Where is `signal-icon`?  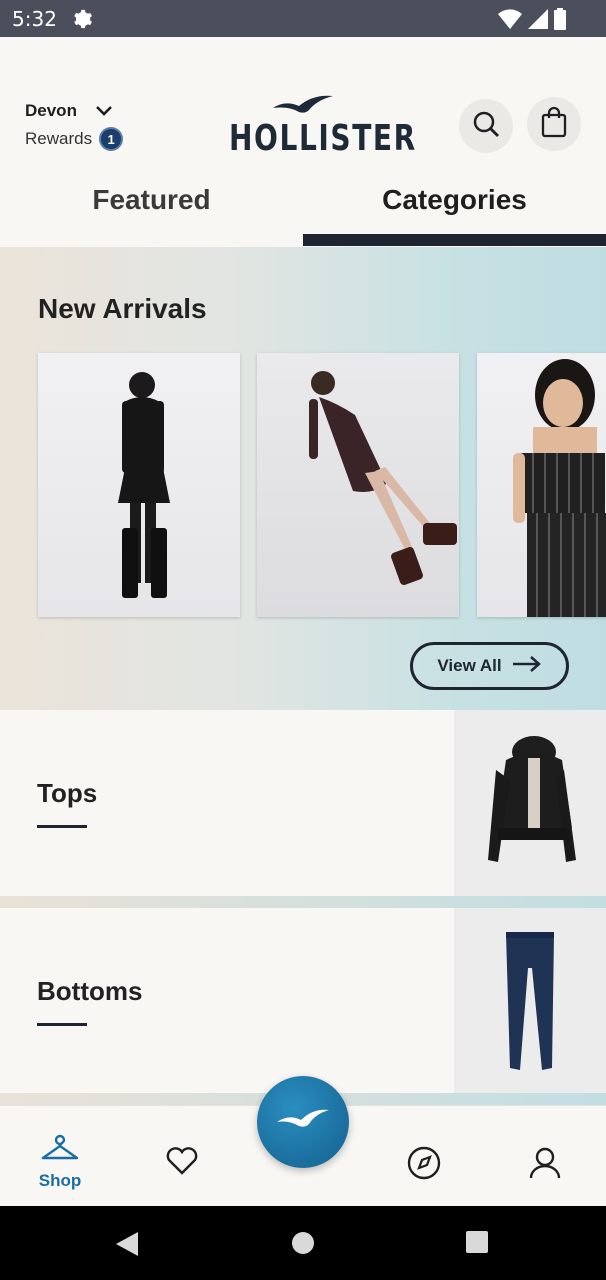 signal-icon is located at coordinates (538, 21).